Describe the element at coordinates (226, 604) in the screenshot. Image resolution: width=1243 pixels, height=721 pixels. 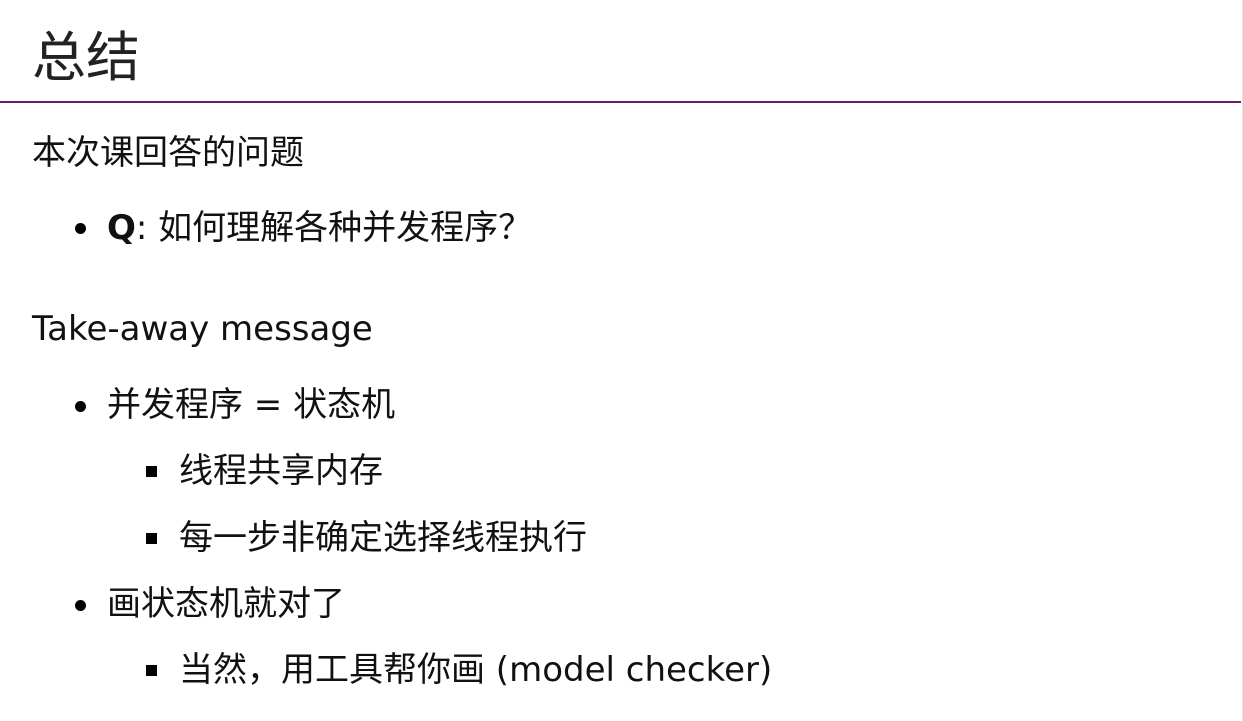
I see `takeaway-item: 画状态机就对了` at that location.